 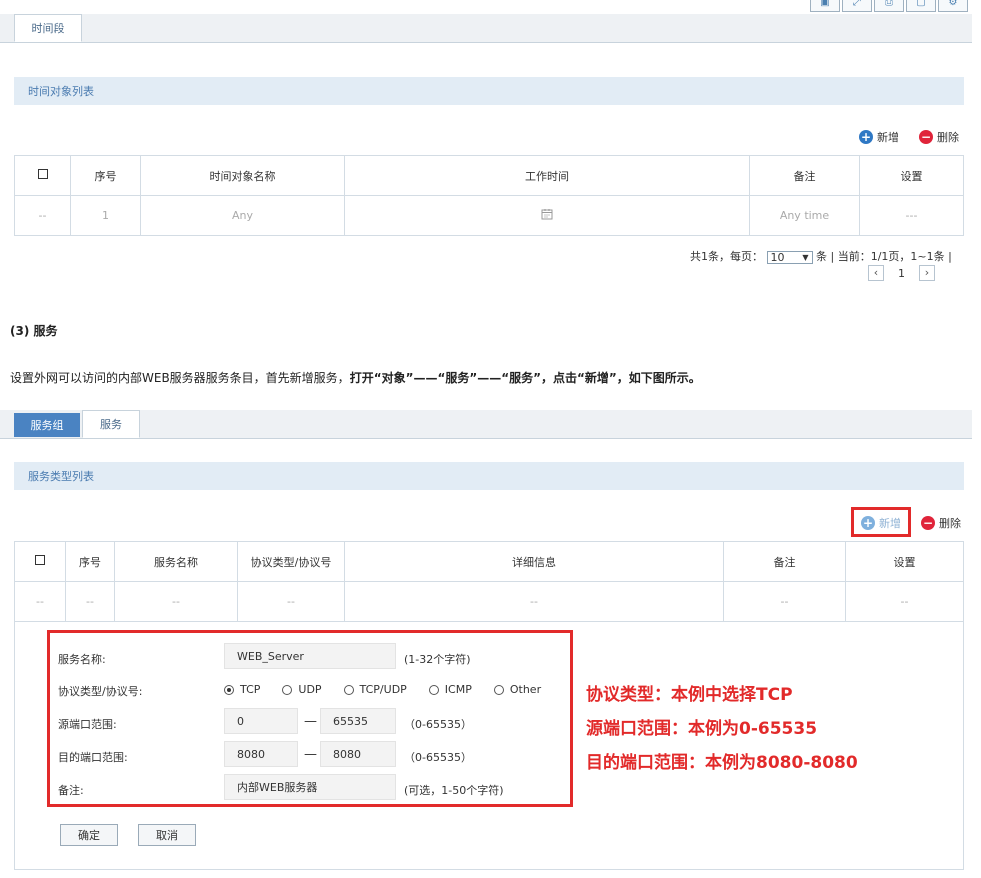 I want to click on cancel-button: 取消, so click(x=167, y=835).